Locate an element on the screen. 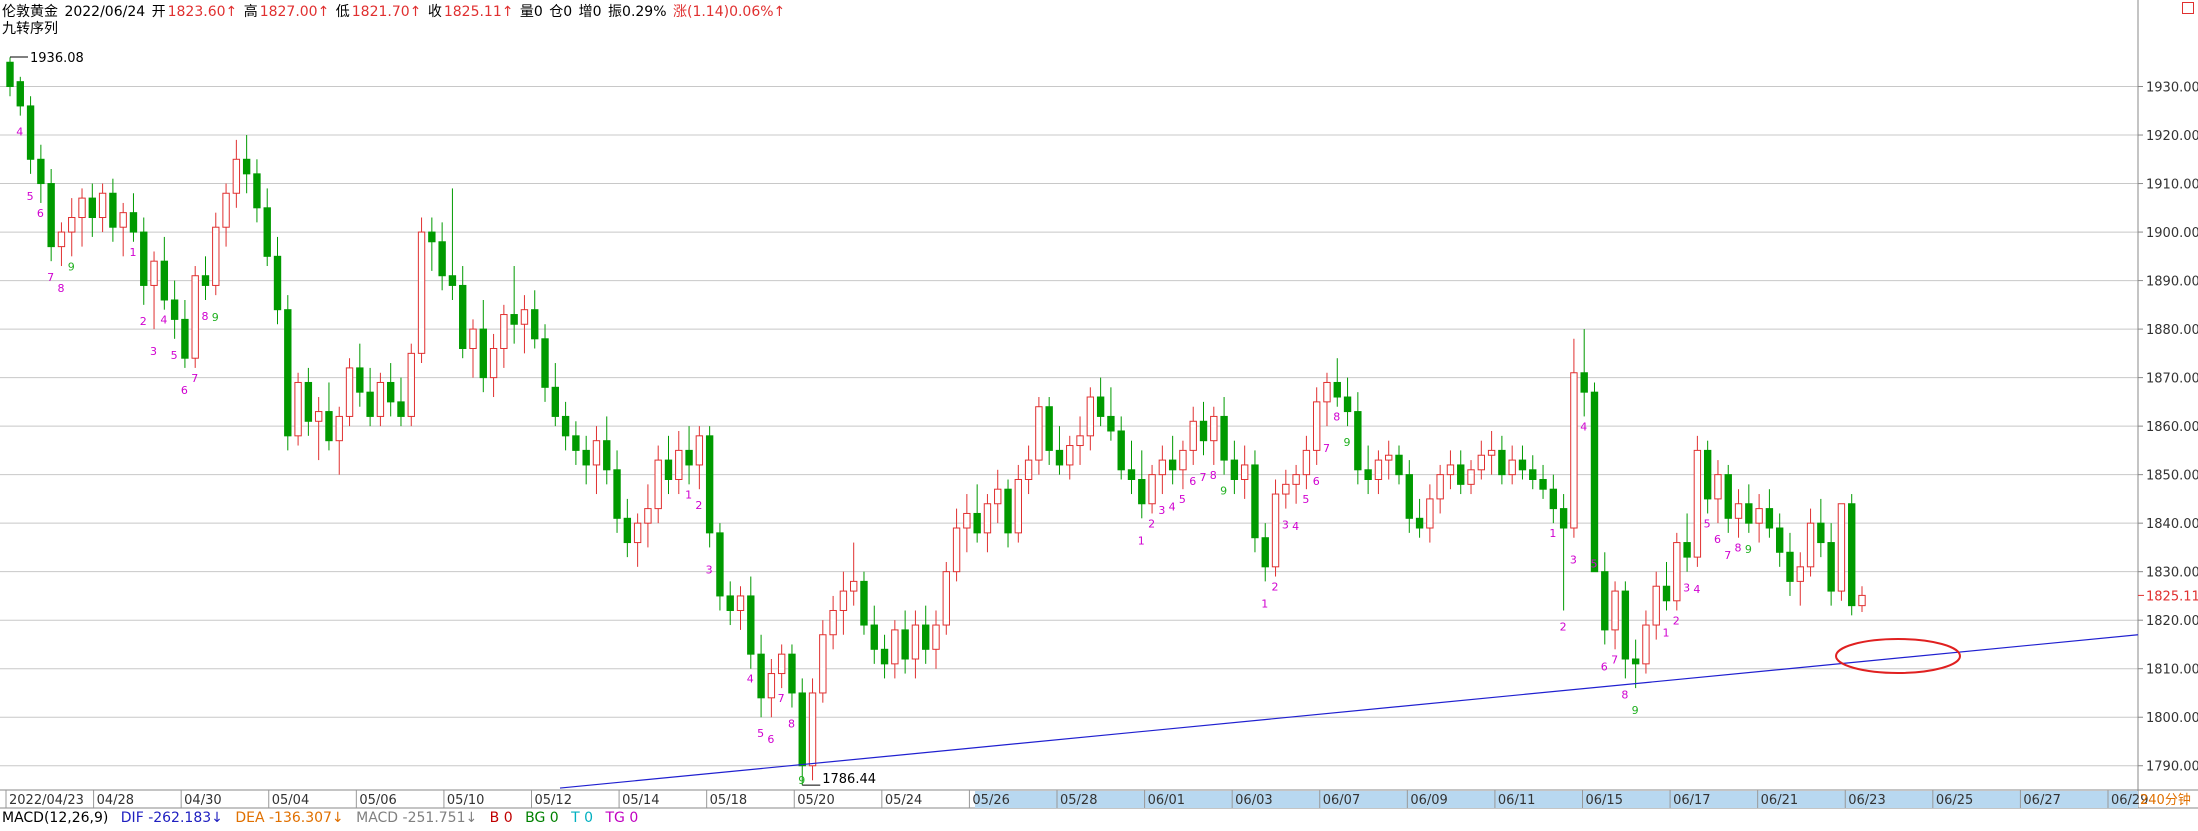 The height and width of the screenshot is (831, 2198). annotation-ellipse is located at coordinates (1898, 656).